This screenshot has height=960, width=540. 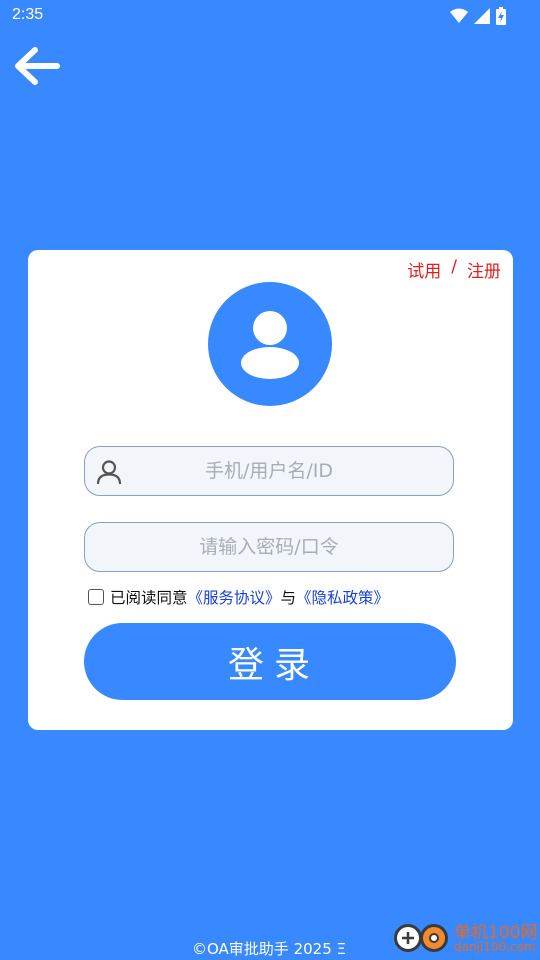 I want to click on back-button, so click(x=37, y=68).